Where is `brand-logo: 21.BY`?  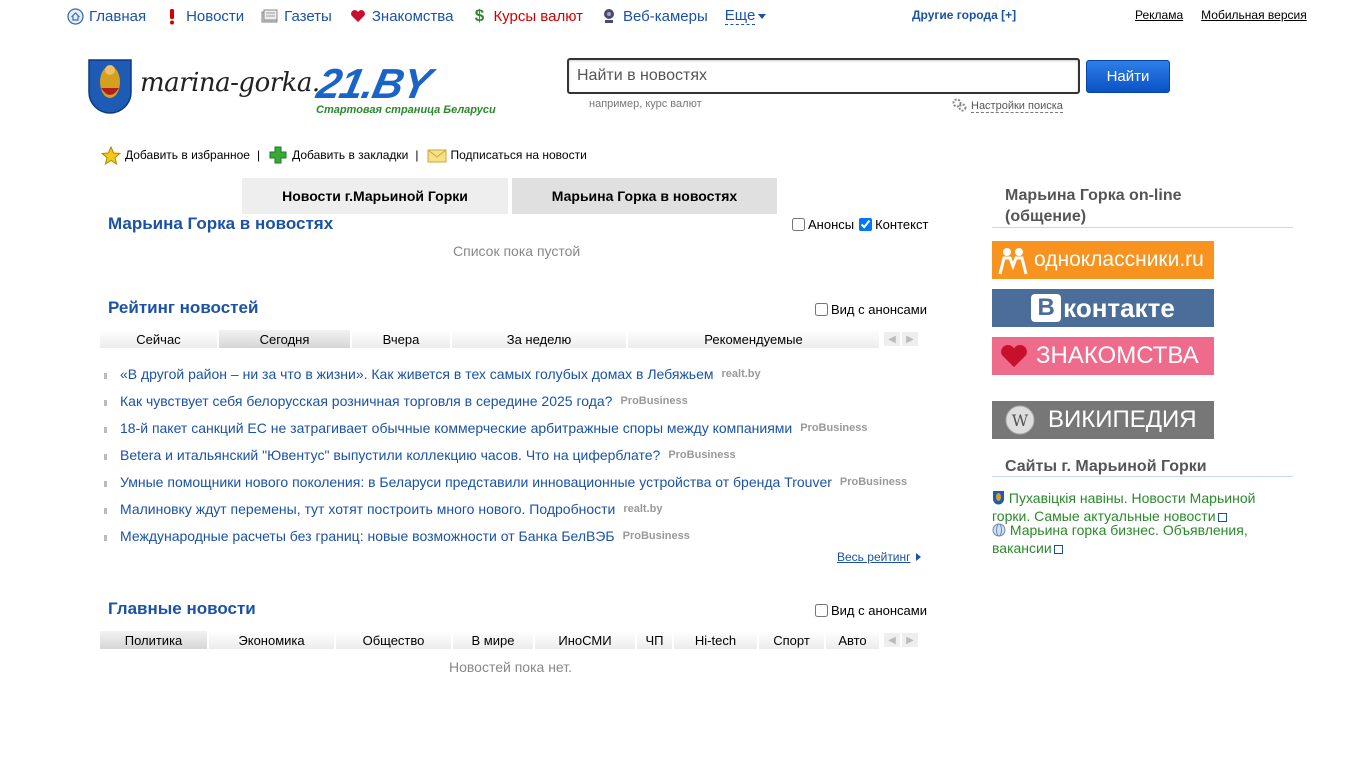
brand-logo: 21.BY is located at coordinates (374, 84).